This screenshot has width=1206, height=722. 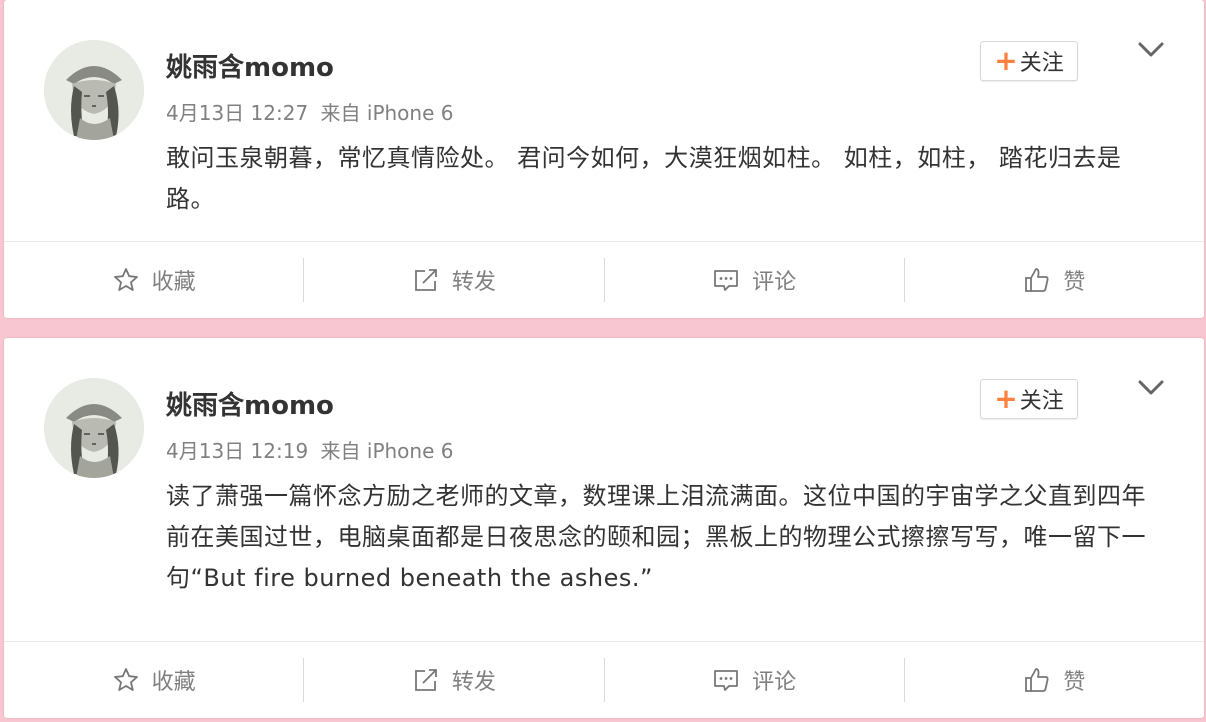 I want to click on post-timestamp: 4月13日 12:27, so click(x=237, y=113).